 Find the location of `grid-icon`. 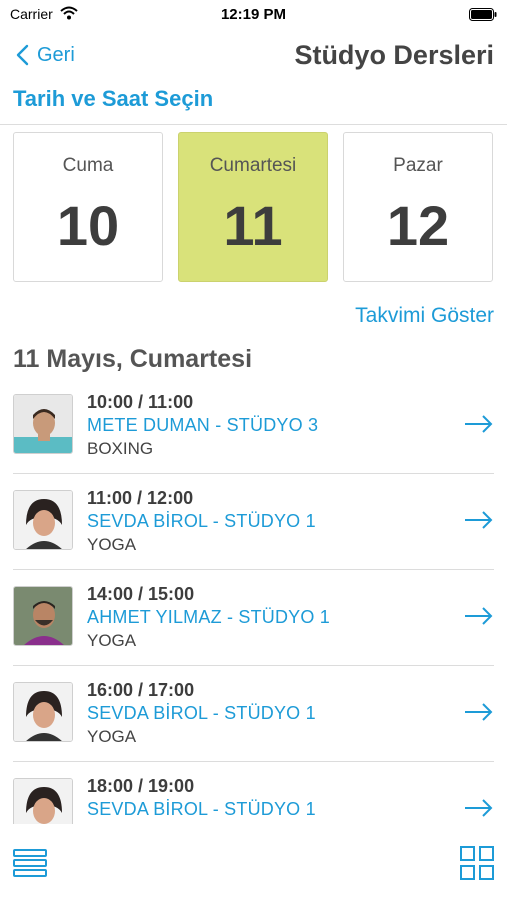

grid-icon is located at coordinates (477, 863).